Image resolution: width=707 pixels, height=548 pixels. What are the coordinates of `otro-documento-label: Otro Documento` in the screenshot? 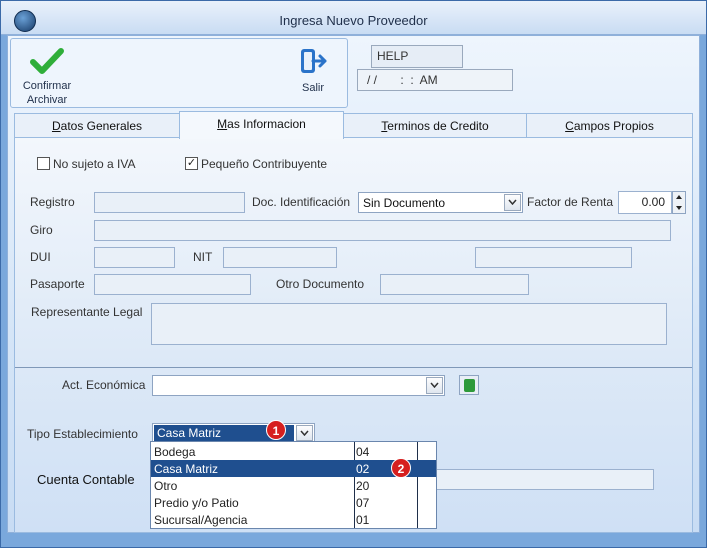 It's located at (320, 284).